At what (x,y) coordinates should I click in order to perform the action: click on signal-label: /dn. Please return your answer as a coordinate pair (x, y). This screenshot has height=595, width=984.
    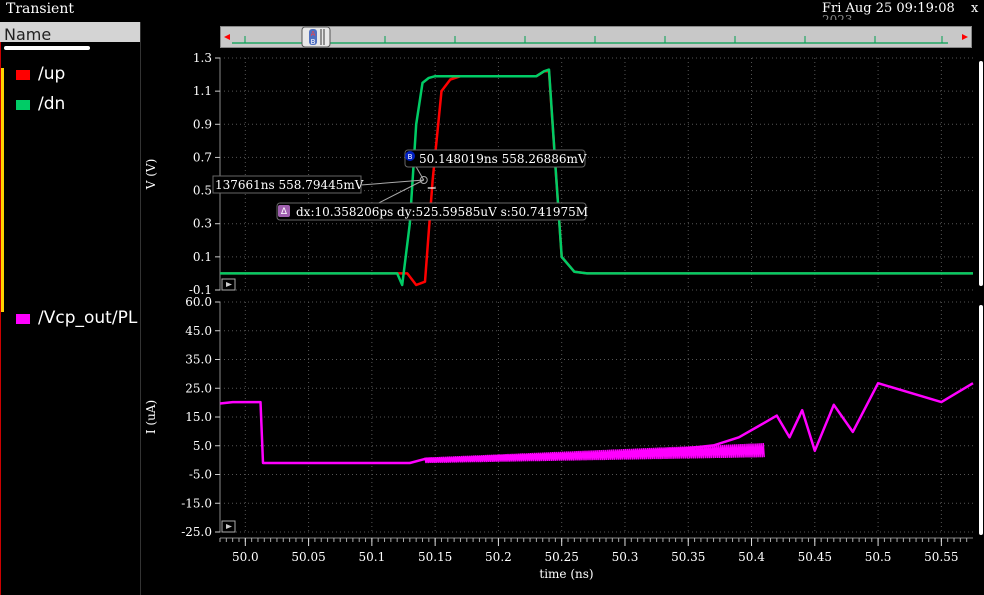
    Looking at the image, I should click on (52, 104).